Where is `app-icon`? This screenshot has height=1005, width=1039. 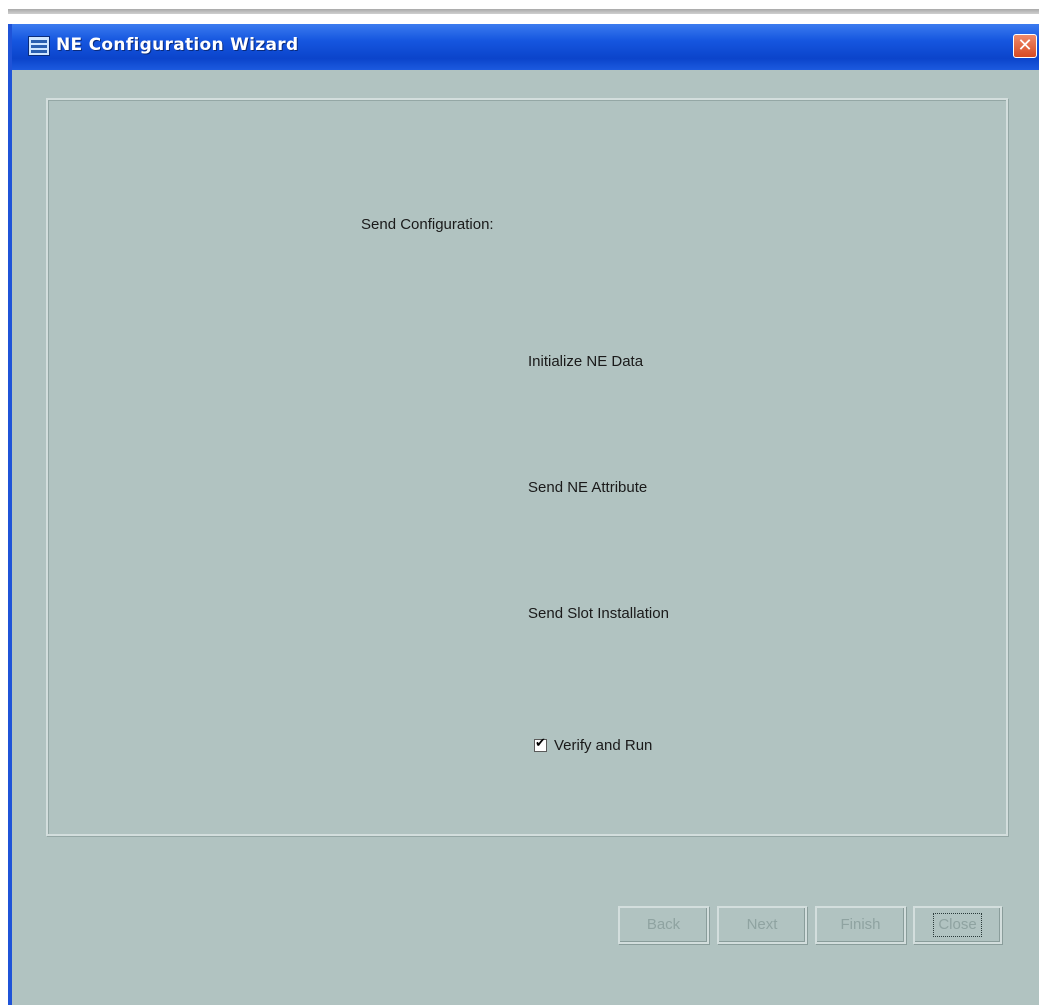
app-icon is located at coordinates (39, 46).